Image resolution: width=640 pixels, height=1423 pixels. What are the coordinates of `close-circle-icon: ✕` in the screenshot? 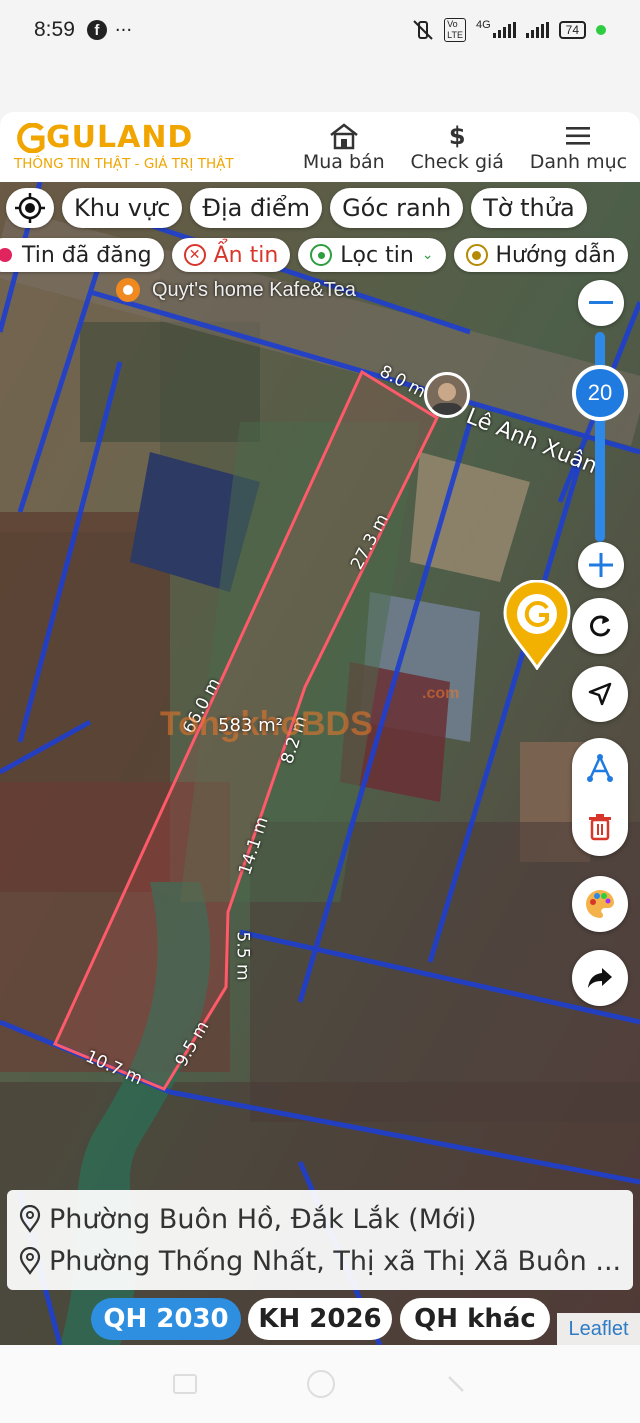 It's located at (194, 255).